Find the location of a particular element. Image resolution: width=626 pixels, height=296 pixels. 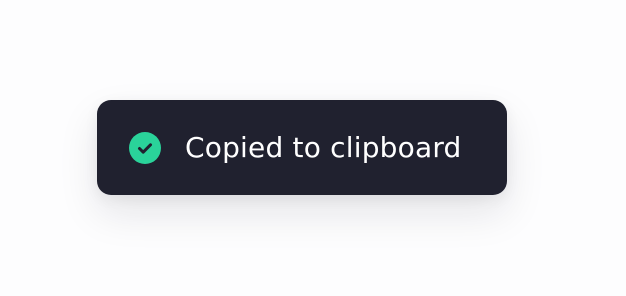

toast-message: Copied to clipboard is located at coordinates (323, 147).